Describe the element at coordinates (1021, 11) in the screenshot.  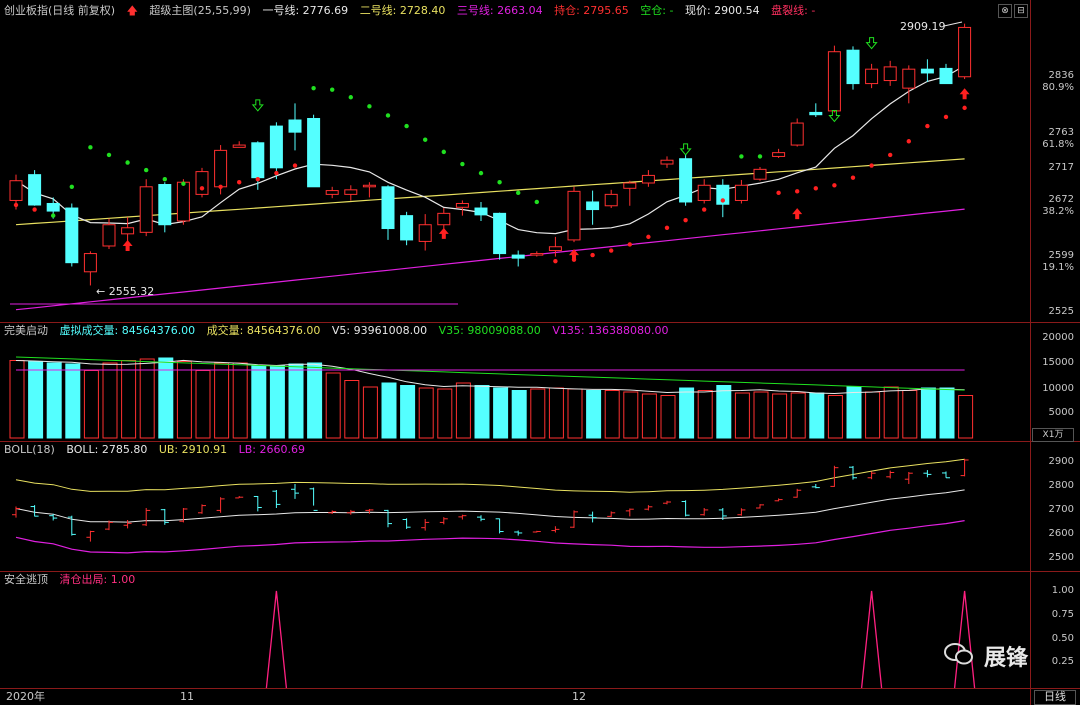
I see `minimize-icon: ⊟` at that location.